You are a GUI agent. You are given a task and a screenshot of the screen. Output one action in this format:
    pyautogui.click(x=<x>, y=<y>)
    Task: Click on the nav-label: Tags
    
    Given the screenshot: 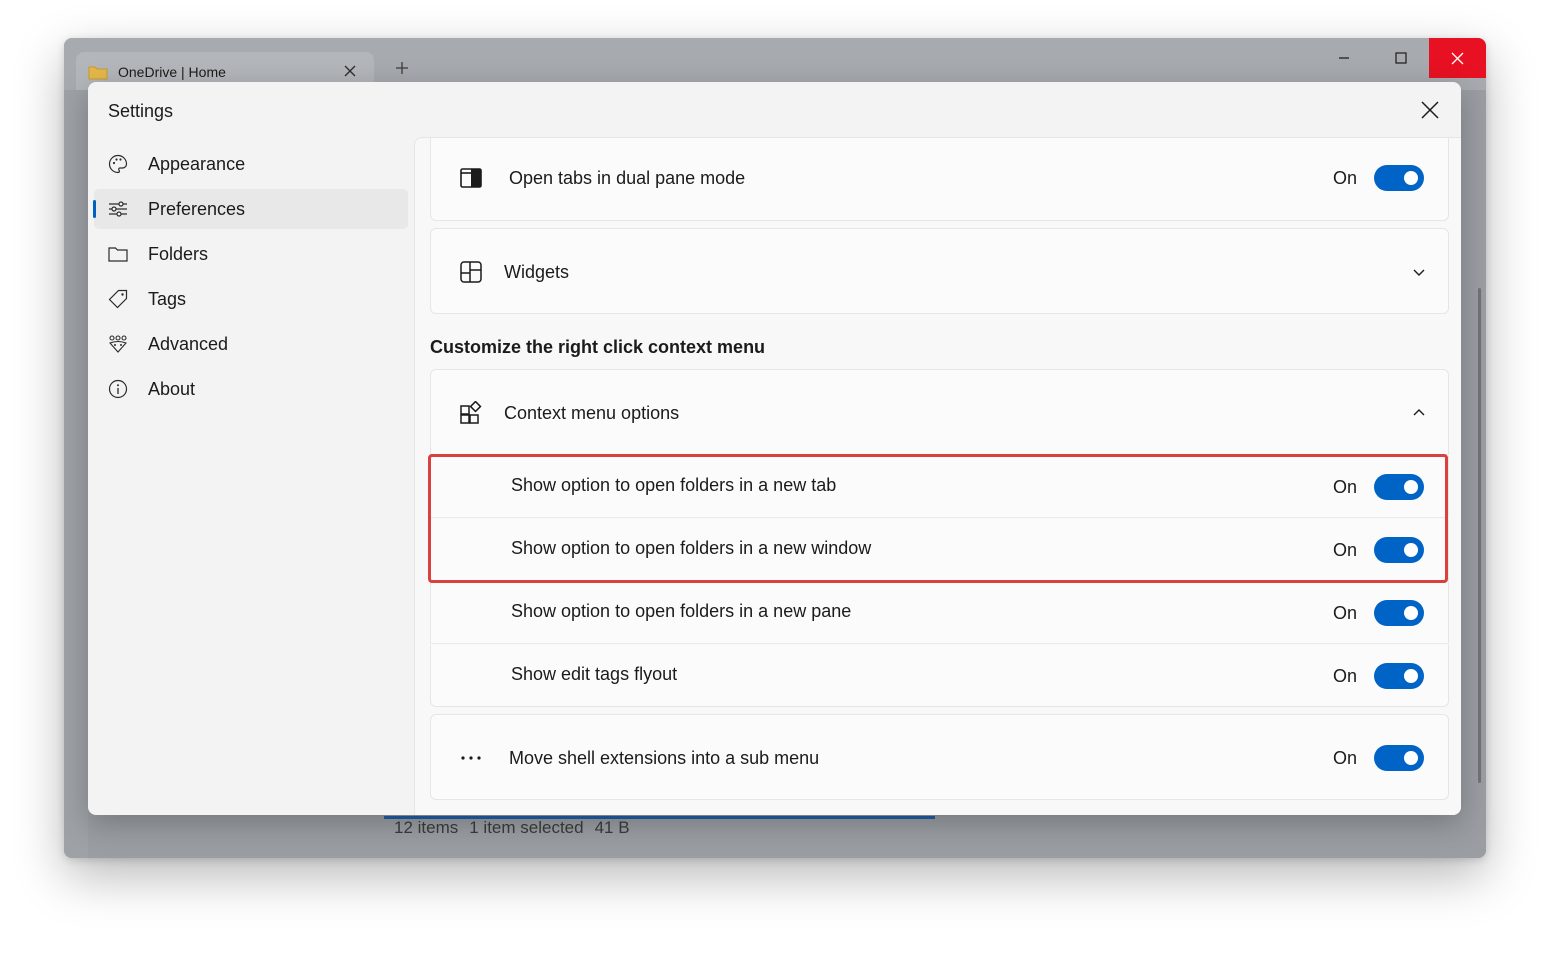 What is the action you would take?
    pyautogui.click(x=167, y=298)
    